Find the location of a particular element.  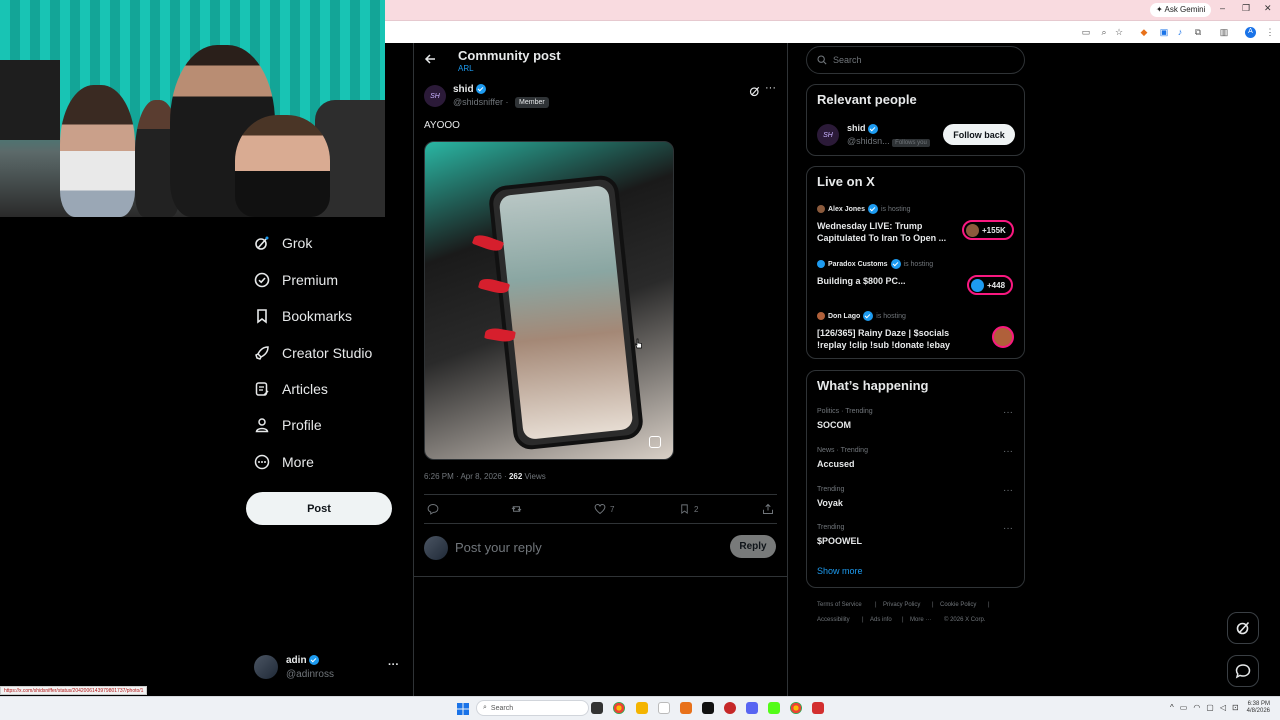

grok-explain-icon is located at coordinates (755, 93).